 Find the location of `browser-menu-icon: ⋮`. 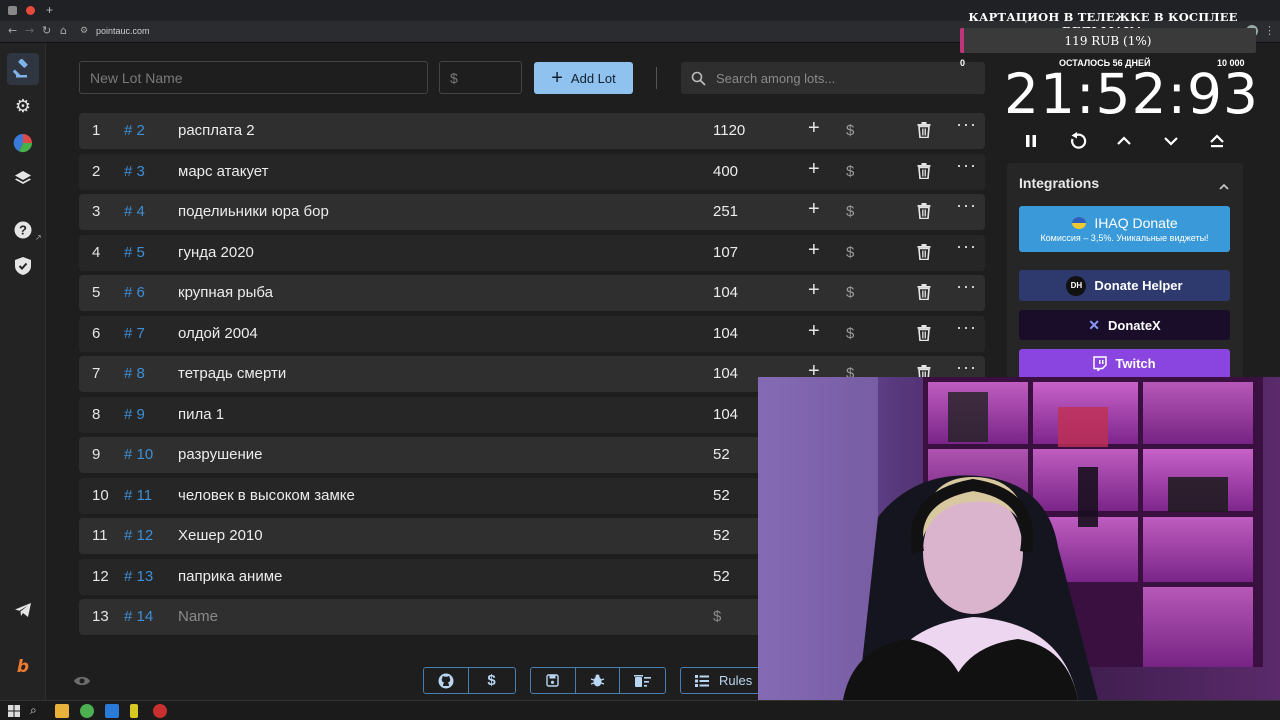

browser-menu-icon: ⋮ is located at coordinates (1269, 30).